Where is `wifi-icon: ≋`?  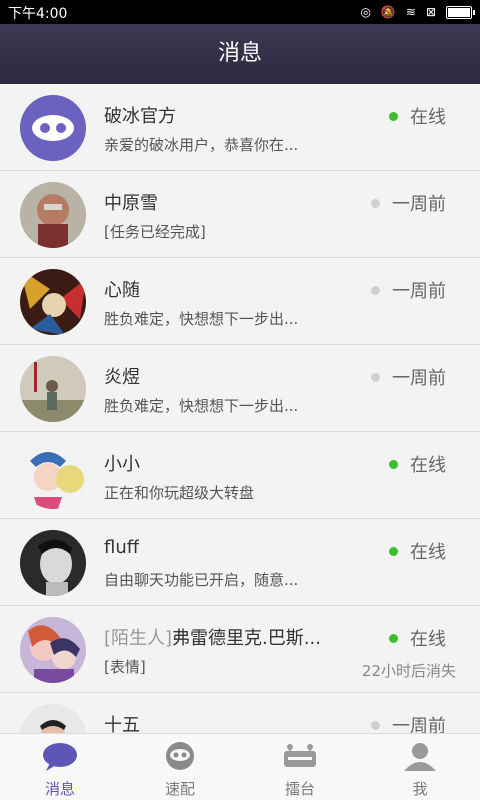 wifi-icon: ≋ is located at coordinates (410, 12).